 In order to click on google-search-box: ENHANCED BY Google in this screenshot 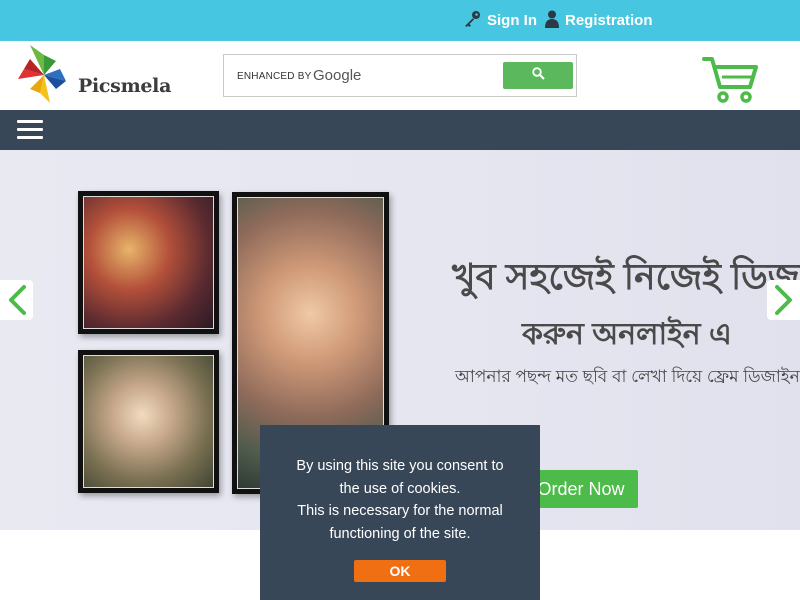, I will do `click(400, 75)`.